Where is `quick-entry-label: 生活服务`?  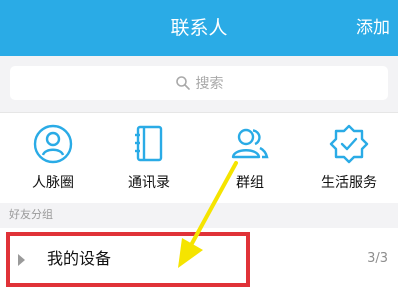
quick-entry-label: 生活服务 is located at coordinates (349, 183).